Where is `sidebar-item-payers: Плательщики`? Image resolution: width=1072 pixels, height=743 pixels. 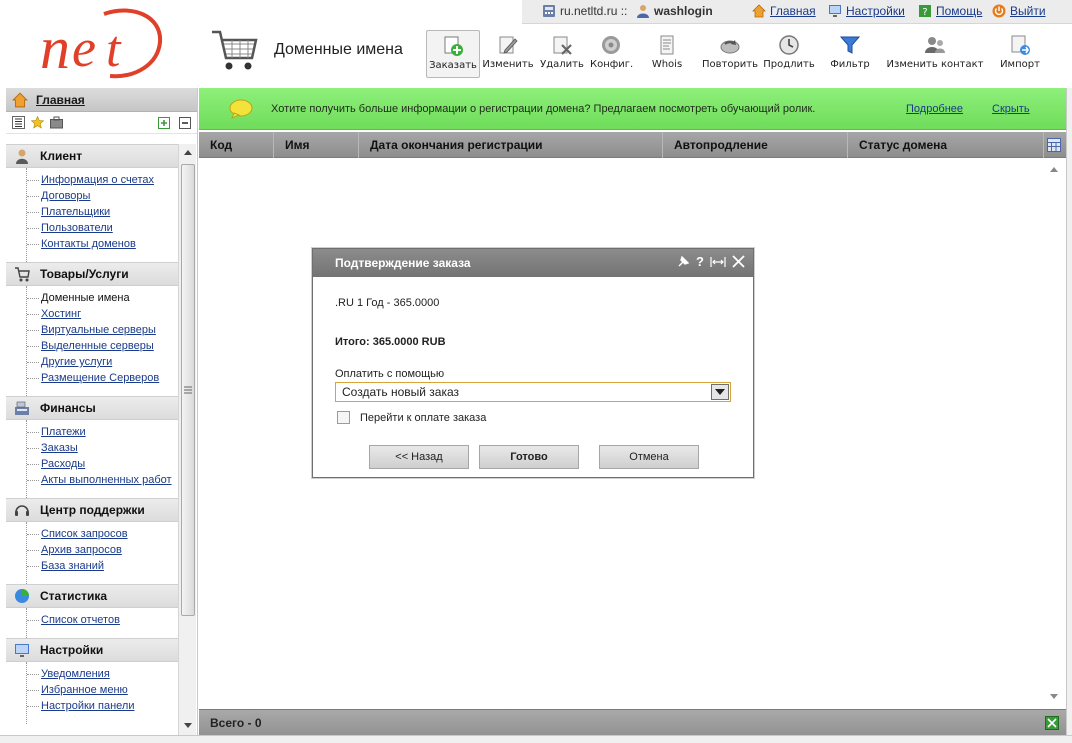
sidebar-item-payers: Плательщики is located at coordinates (103, 212).